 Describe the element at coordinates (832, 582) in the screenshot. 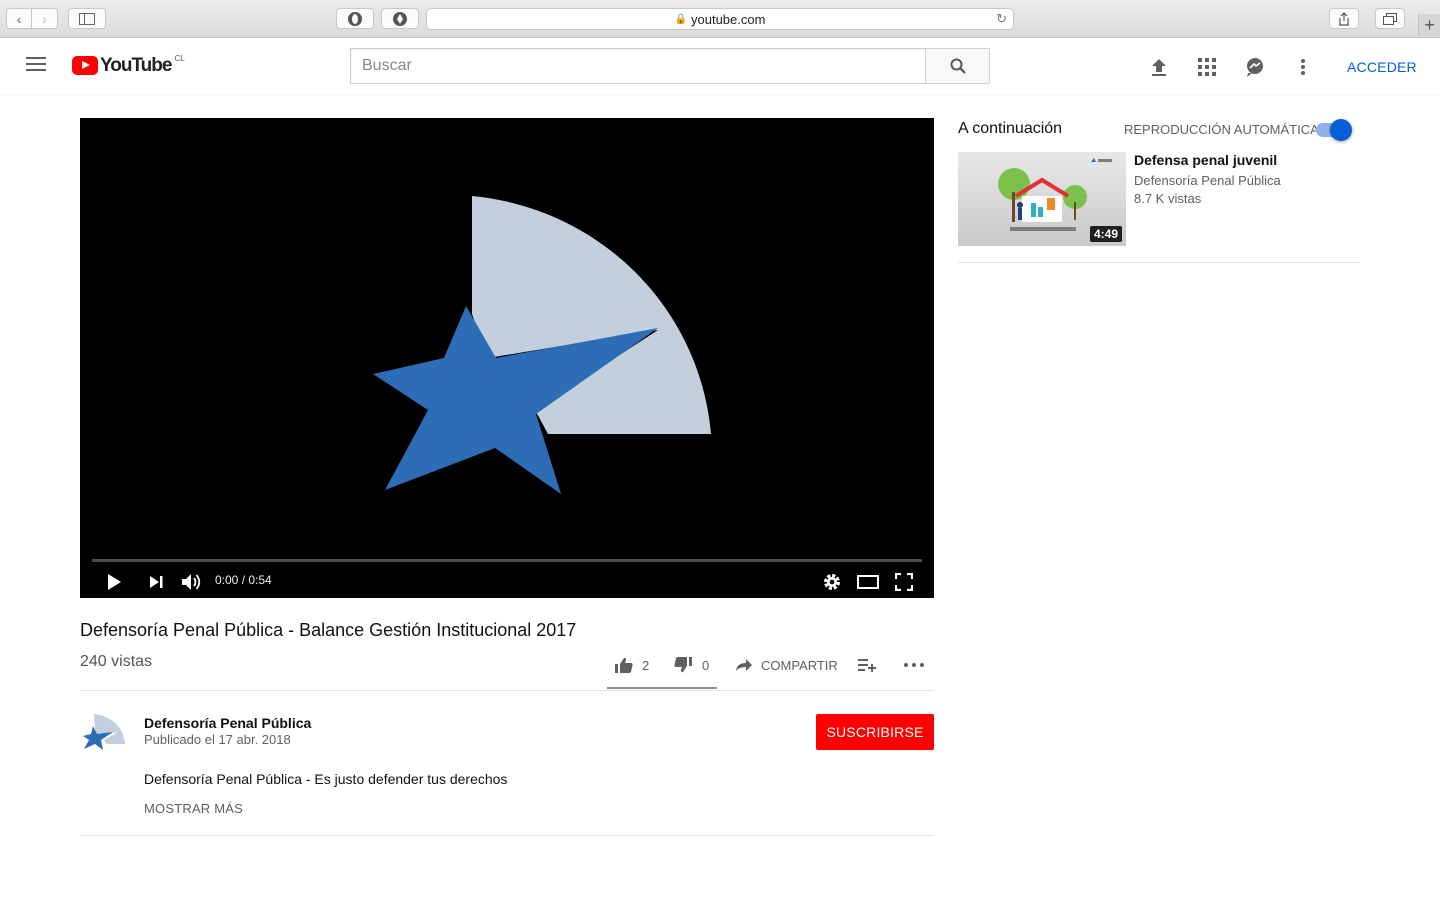

I see `settings-icon` at that location.